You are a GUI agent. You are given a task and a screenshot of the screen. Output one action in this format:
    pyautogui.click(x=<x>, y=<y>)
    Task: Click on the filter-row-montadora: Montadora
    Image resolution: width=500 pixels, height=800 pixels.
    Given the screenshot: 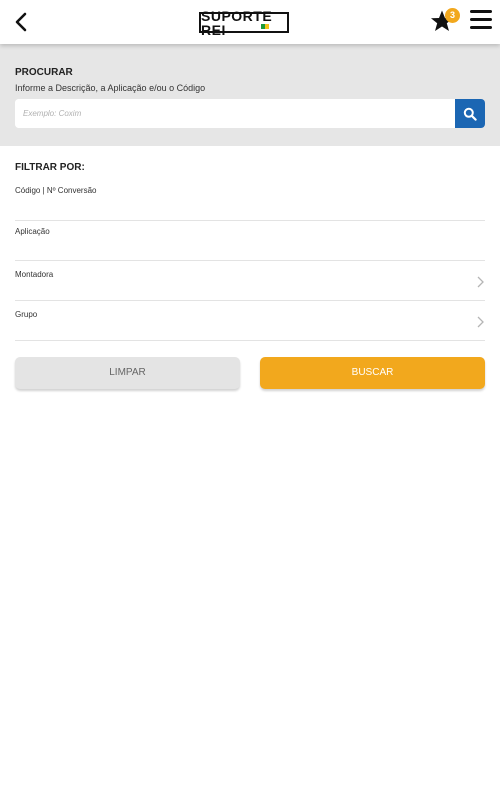 What is the action you would take?
    pyautogui.click(x=250, y=281)
    